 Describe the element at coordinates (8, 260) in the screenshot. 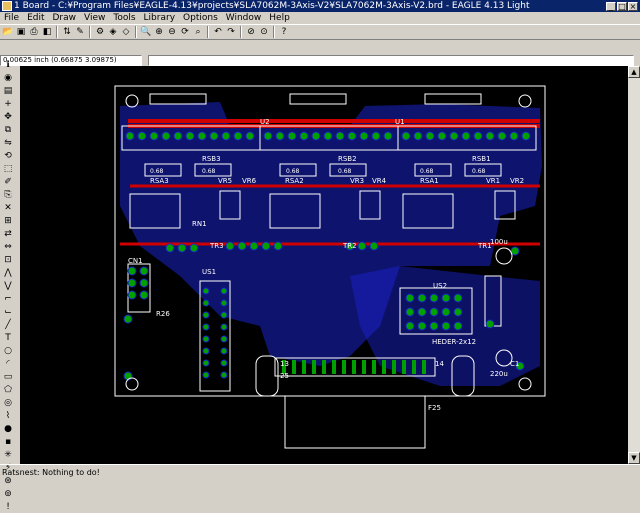

I see `lock-icon: ⊡` at that location.